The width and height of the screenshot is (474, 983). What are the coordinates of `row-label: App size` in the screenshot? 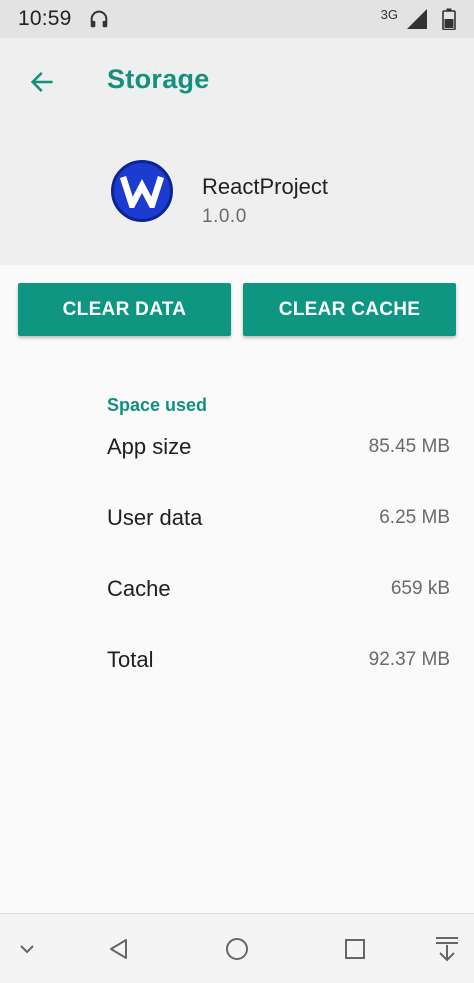 It's located at (149, 446).